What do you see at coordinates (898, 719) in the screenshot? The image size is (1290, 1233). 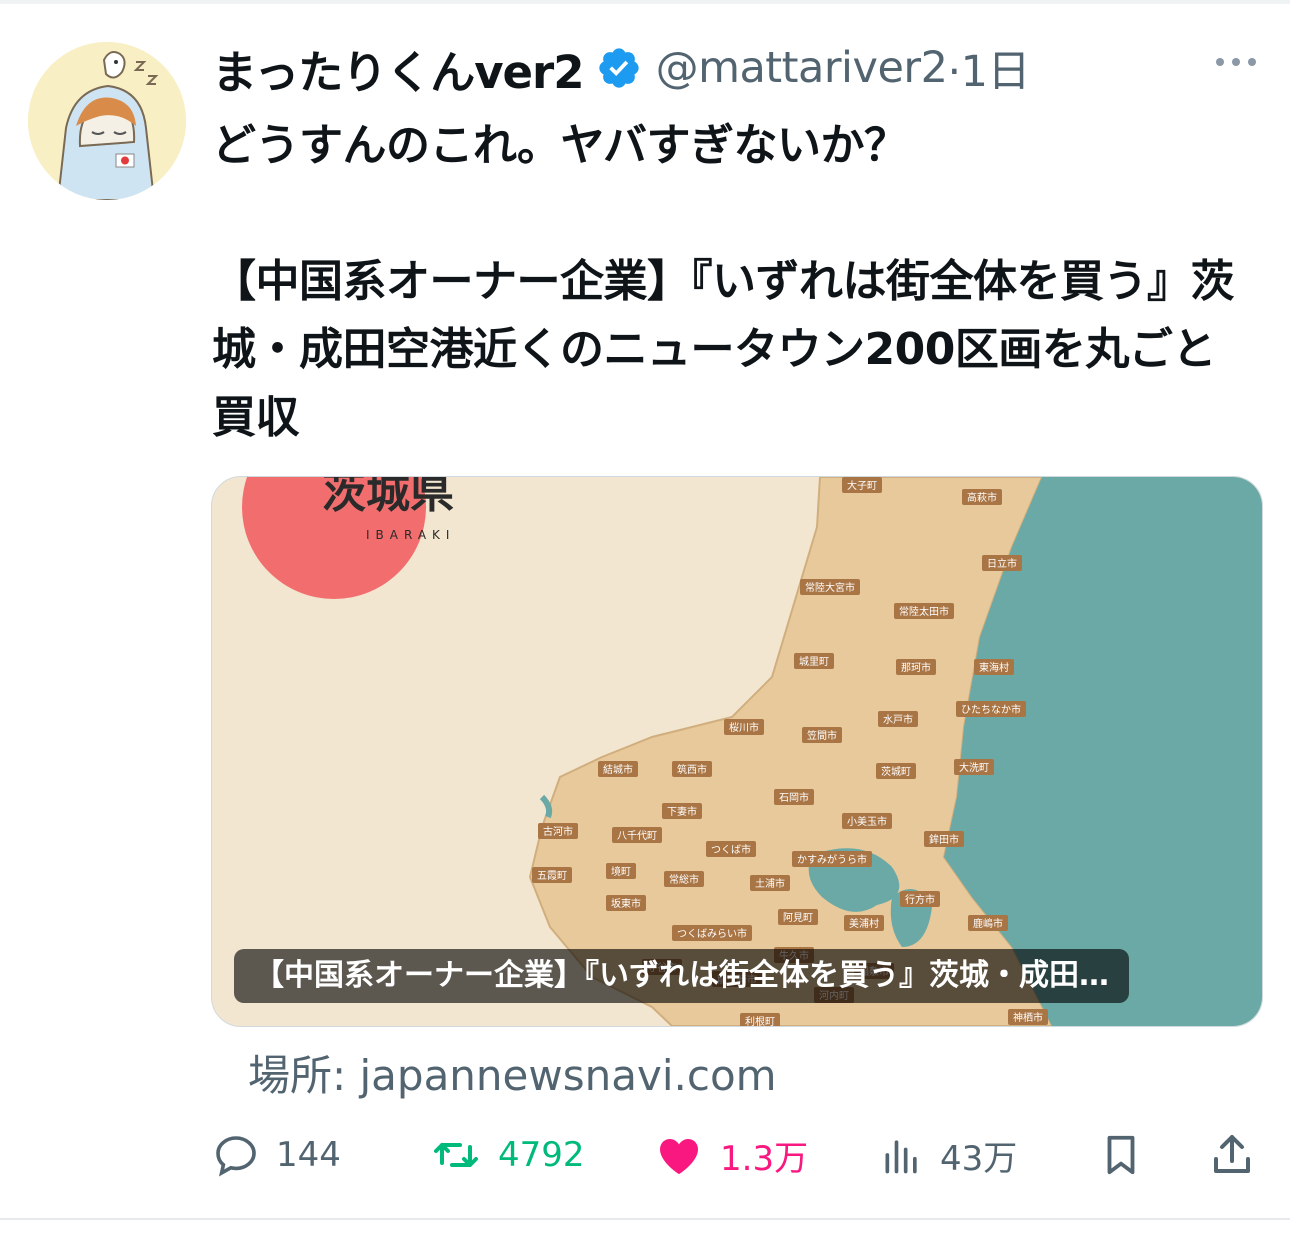 I see `place-label-text: 水戸市` at bounding box center [898, 719].